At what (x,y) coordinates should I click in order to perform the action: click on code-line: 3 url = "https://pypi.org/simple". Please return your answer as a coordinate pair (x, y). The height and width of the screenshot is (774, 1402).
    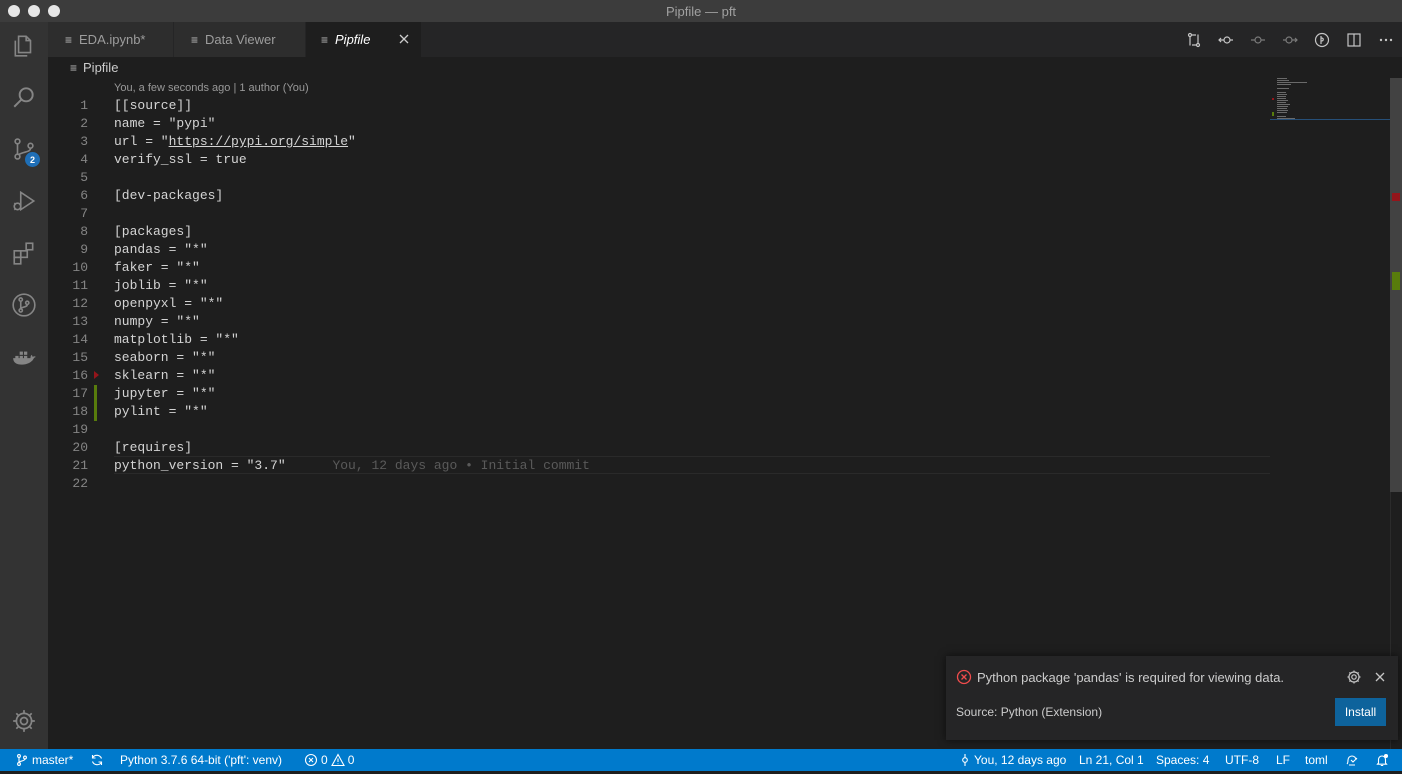
    Looking at the image, I should click on (659, 142).